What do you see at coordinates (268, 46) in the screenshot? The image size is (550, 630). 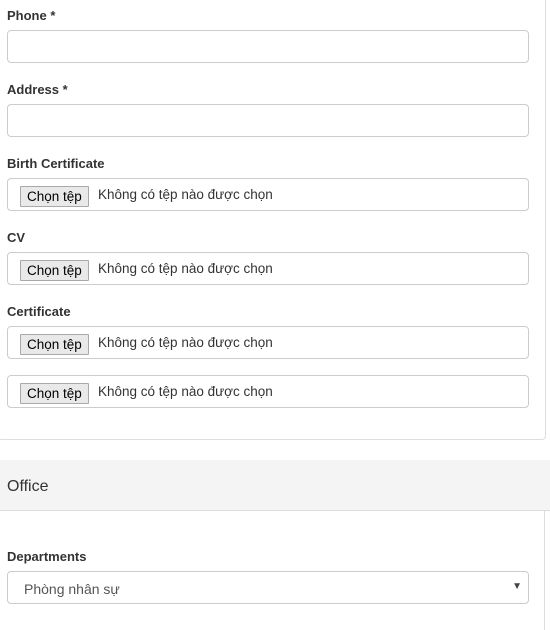 I see `phone-input` at bounding box center [268, 46].